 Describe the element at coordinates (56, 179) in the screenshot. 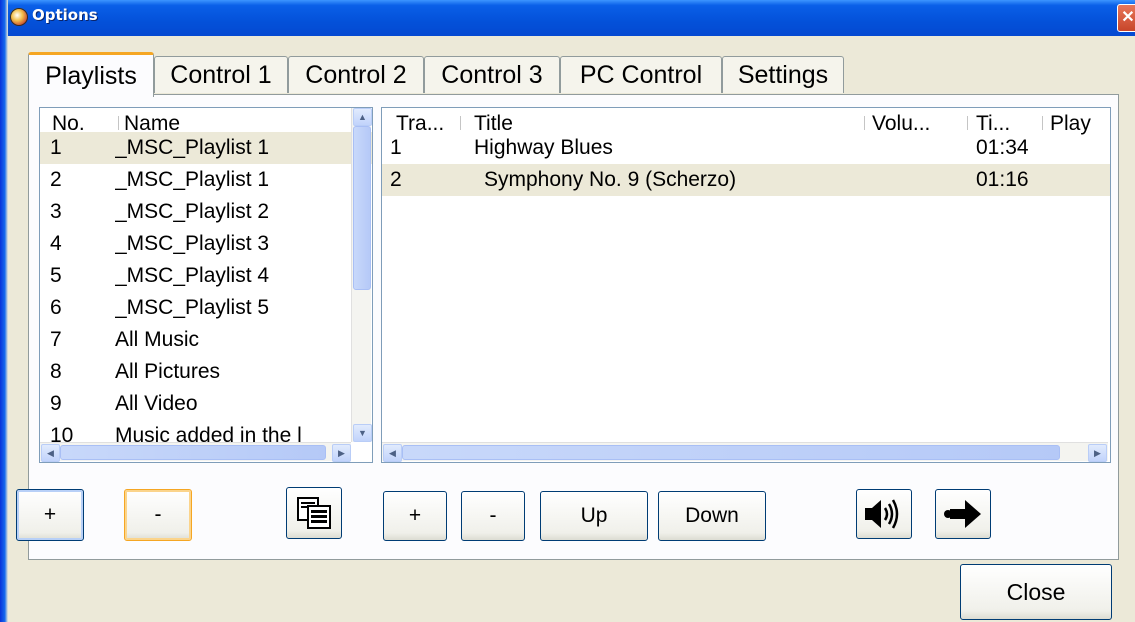

I see `playlist-no: 2` at that location.